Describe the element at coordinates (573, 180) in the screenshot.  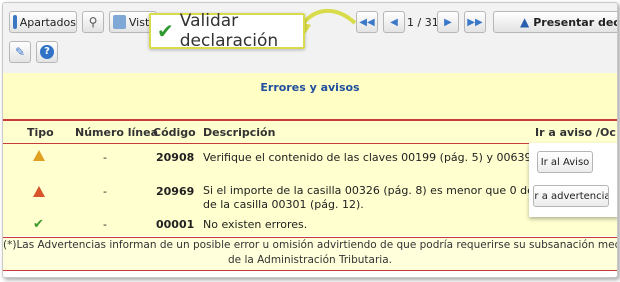
I see `action-column: Ir al Aviso Ir a advertencia` at that location.